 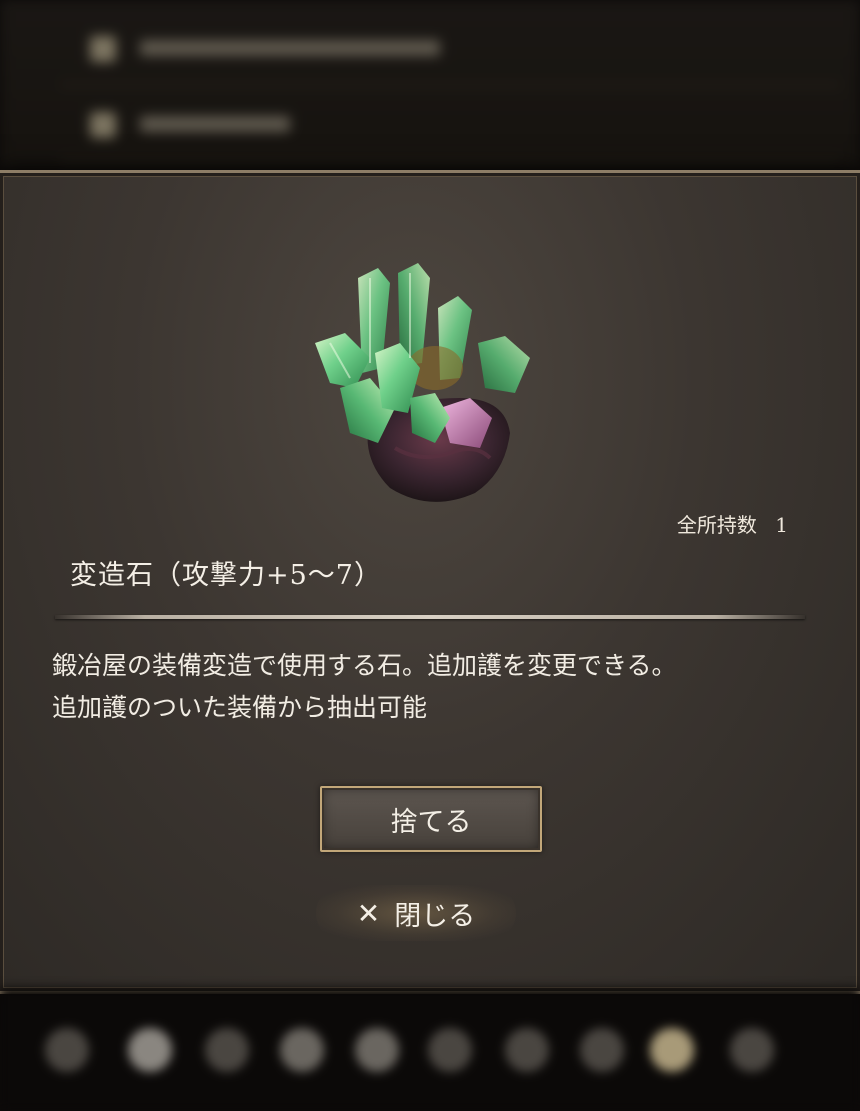 I want to click on close-button-label: 閉じる, so click(x=435, y=916).